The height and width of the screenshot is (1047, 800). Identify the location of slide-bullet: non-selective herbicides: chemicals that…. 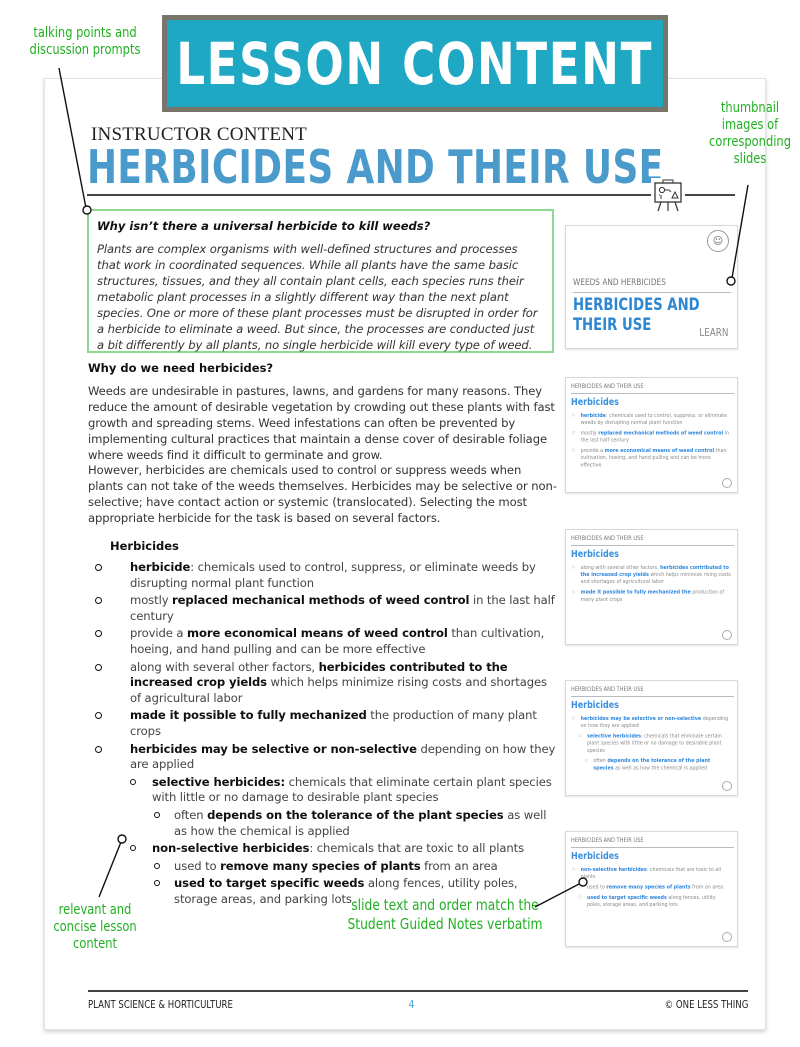
(651, 873).